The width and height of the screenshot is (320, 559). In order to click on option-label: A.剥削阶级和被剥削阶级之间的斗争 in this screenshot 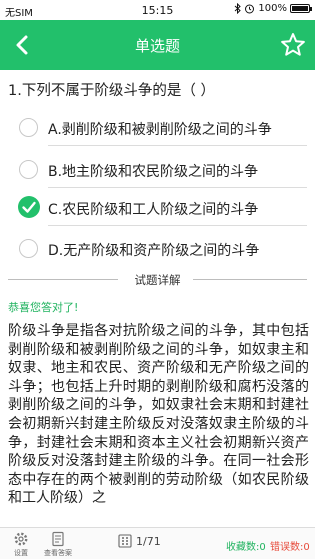, I will do `click(160, 130)`.